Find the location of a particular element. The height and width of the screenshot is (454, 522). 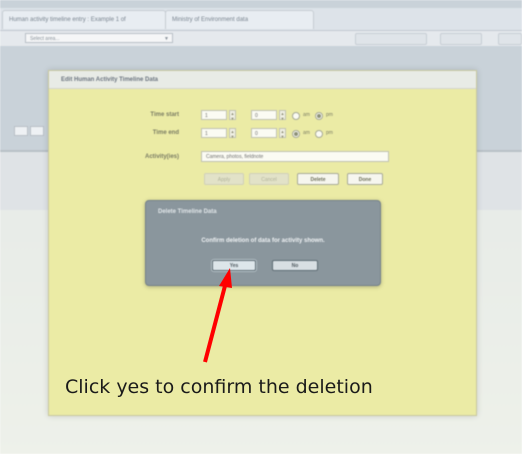

delete-button: Delete is located at coordinates (318, 179).